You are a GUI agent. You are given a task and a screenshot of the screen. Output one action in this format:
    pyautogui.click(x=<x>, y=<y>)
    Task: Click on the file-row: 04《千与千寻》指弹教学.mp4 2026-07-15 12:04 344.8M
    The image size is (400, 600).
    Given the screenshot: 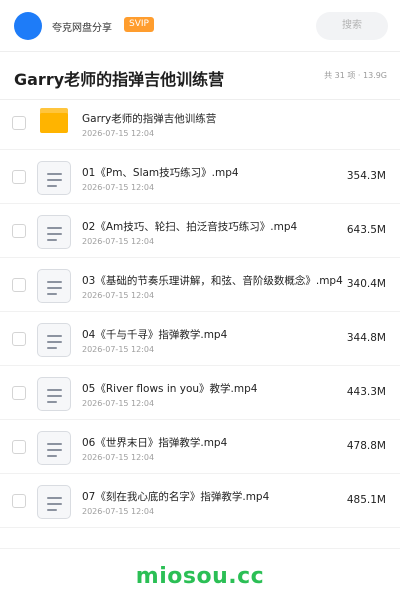 What is the action you would take?
    pyautogui.click(x=200, y=339)
    